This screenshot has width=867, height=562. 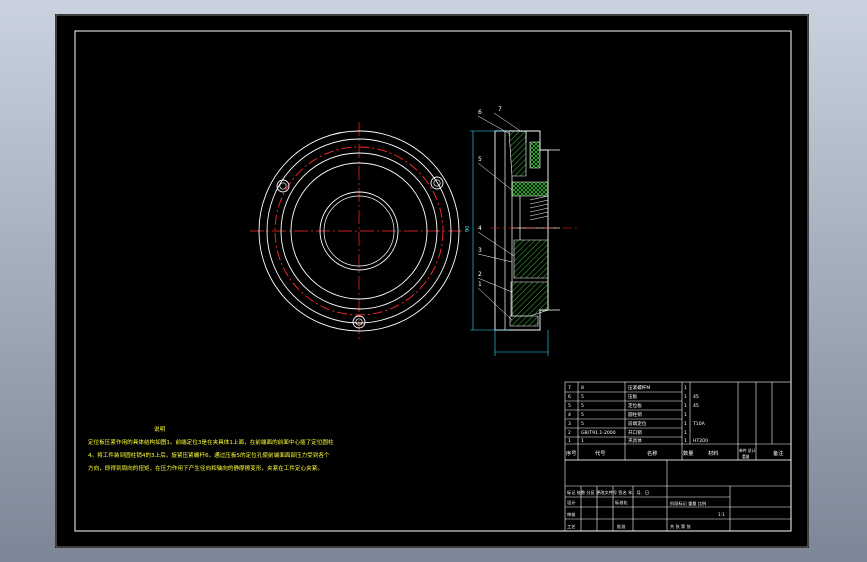 What do you see at coordinates (571, 526) in the screenshot?
I see `process-label: 工艺` at bounding box center [571, 526].